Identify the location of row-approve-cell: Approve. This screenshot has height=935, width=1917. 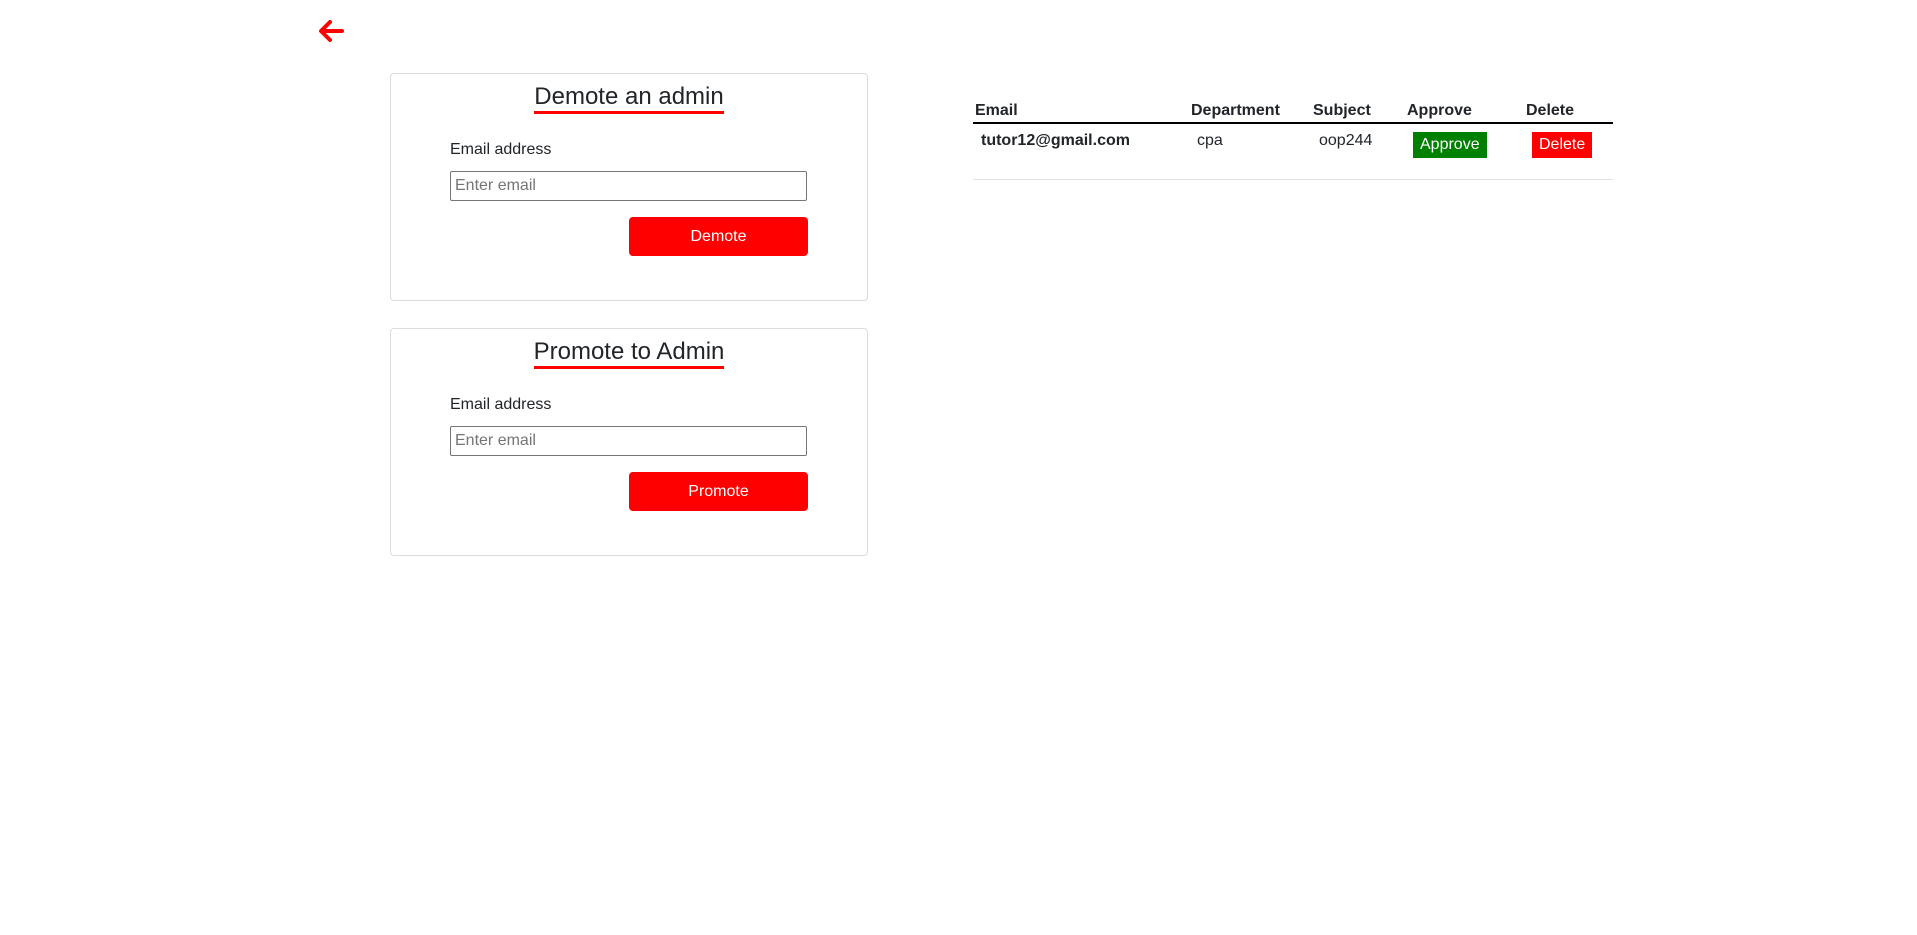
(1464, 151).